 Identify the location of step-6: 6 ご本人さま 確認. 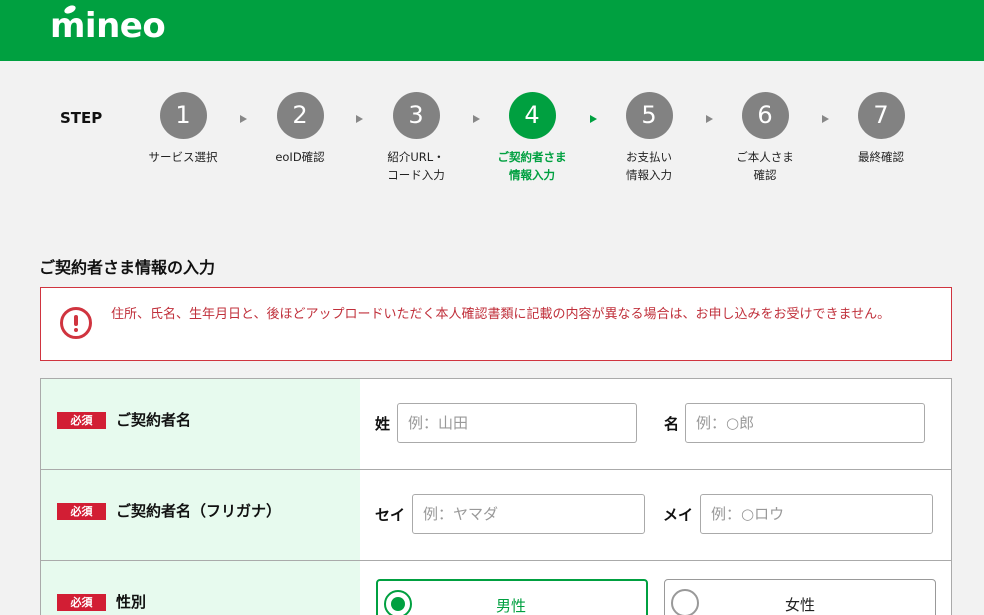
(765, 138).